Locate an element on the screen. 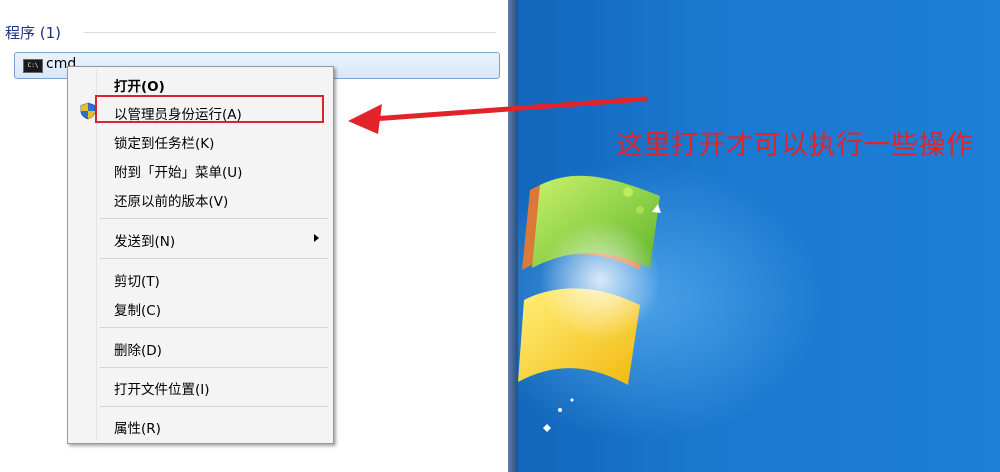  annotation-arrow-icon is located at coordinates (498, 115).